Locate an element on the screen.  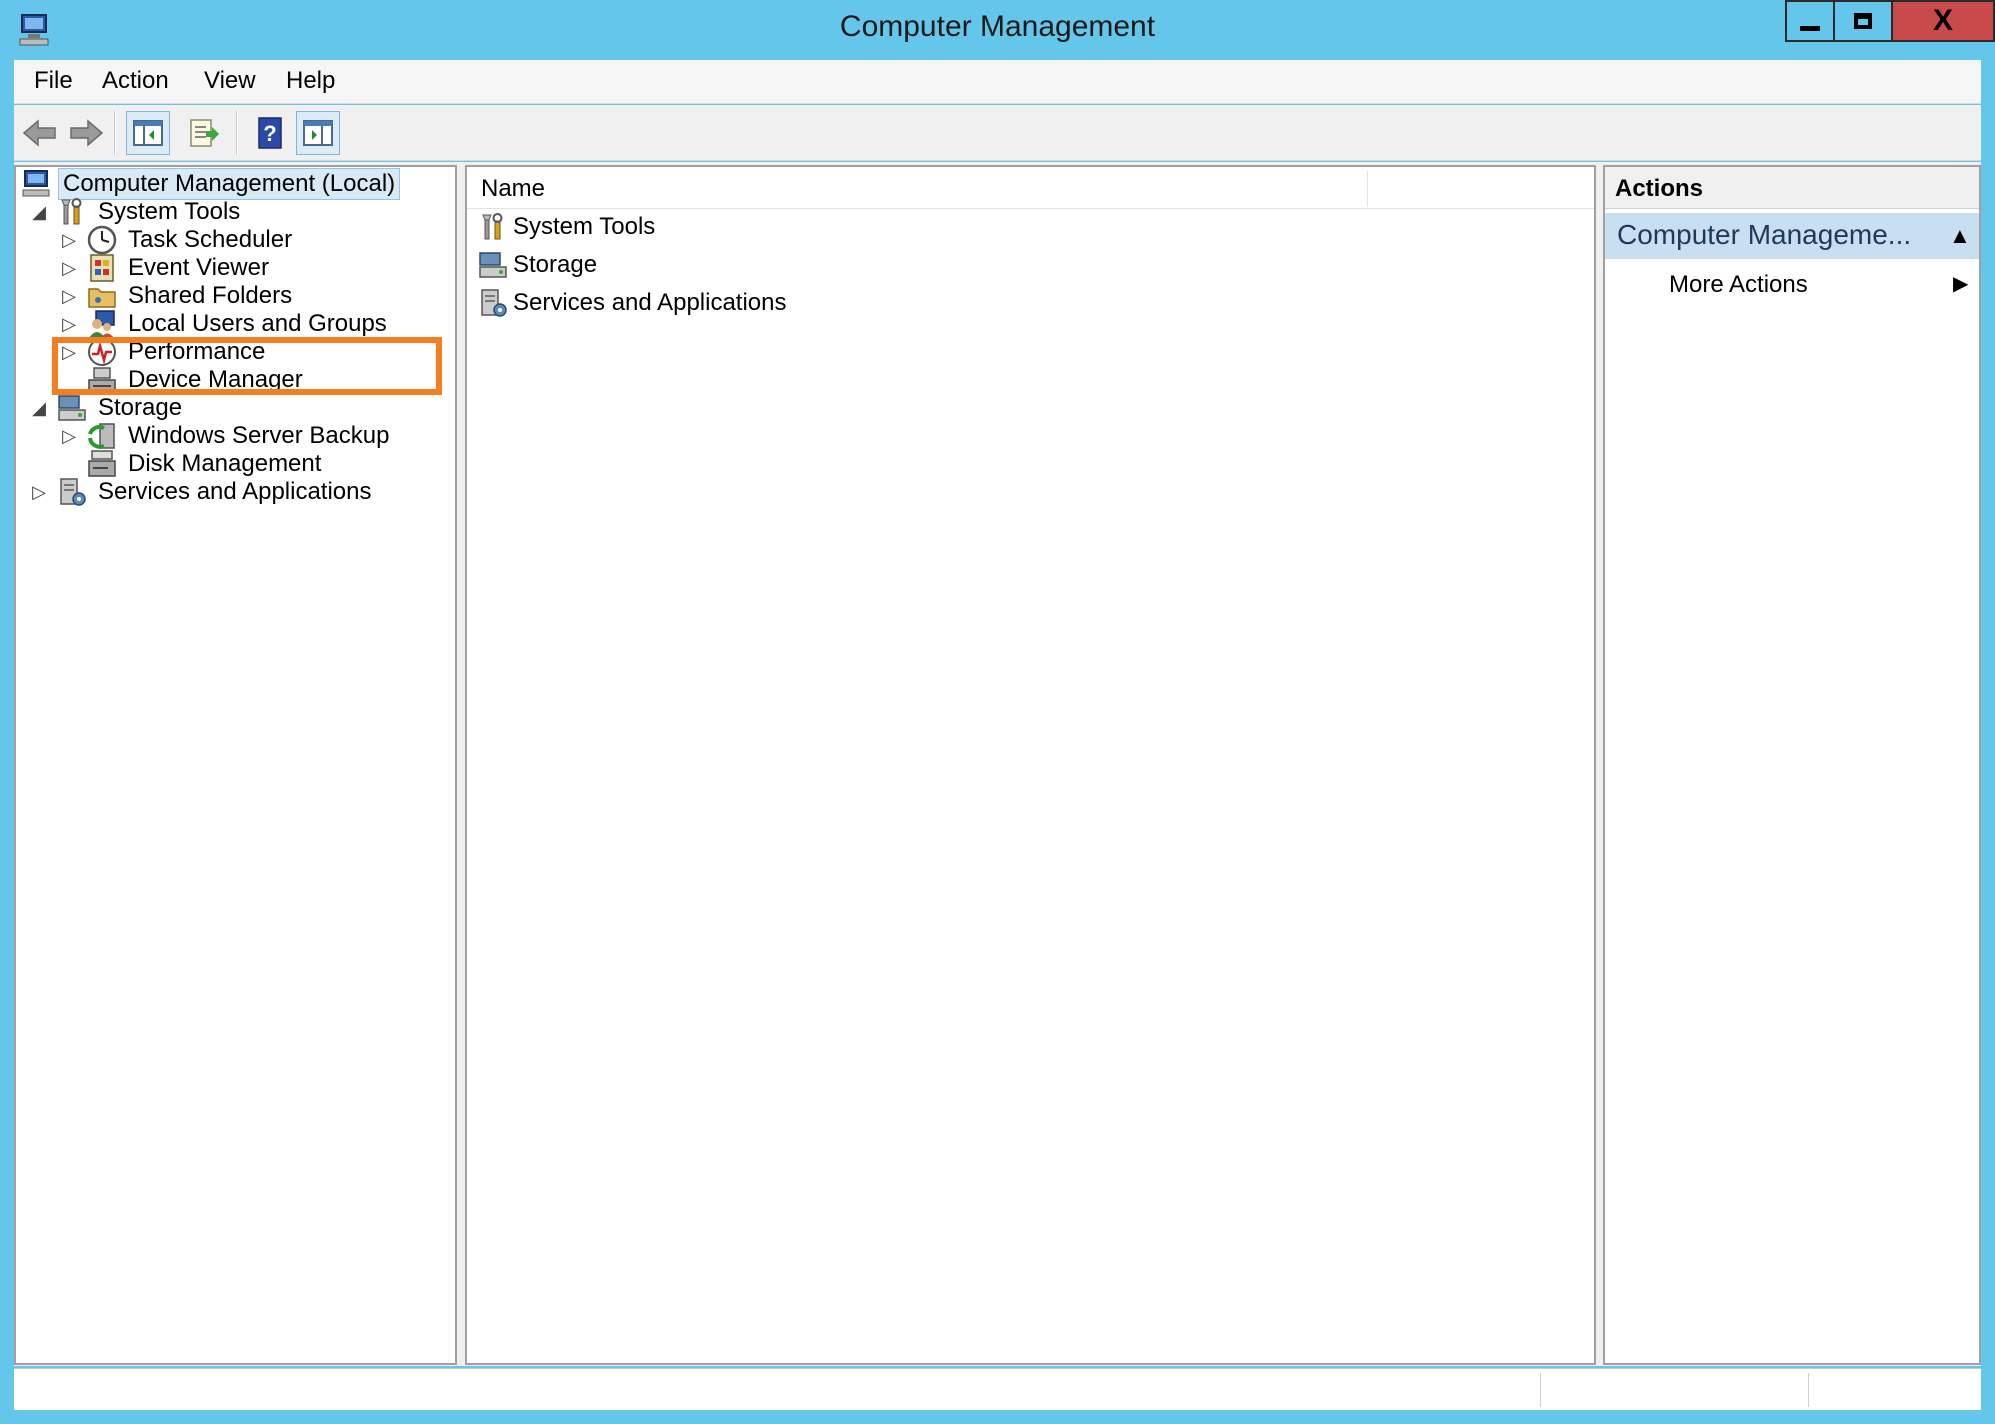
maximize-button is located at coordinates (1862, 21).